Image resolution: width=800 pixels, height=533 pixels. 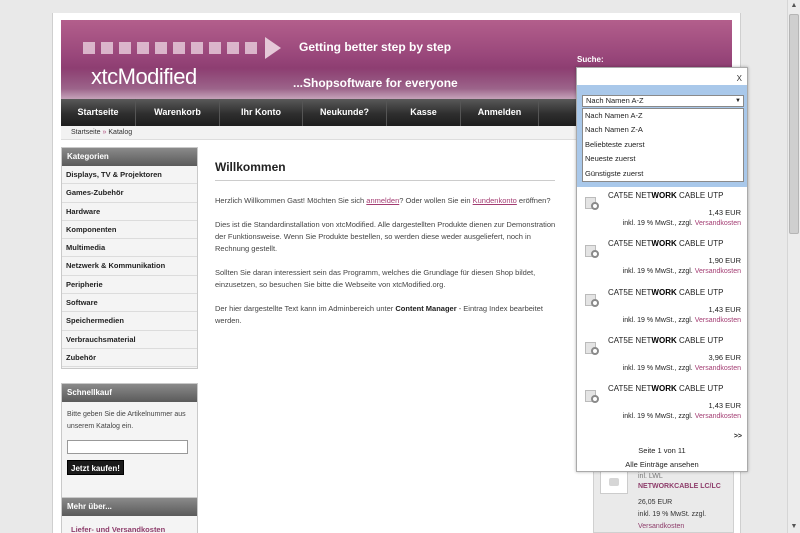 I want to click on sort-option: Neueste zuerst, so click(x=663, y=159).